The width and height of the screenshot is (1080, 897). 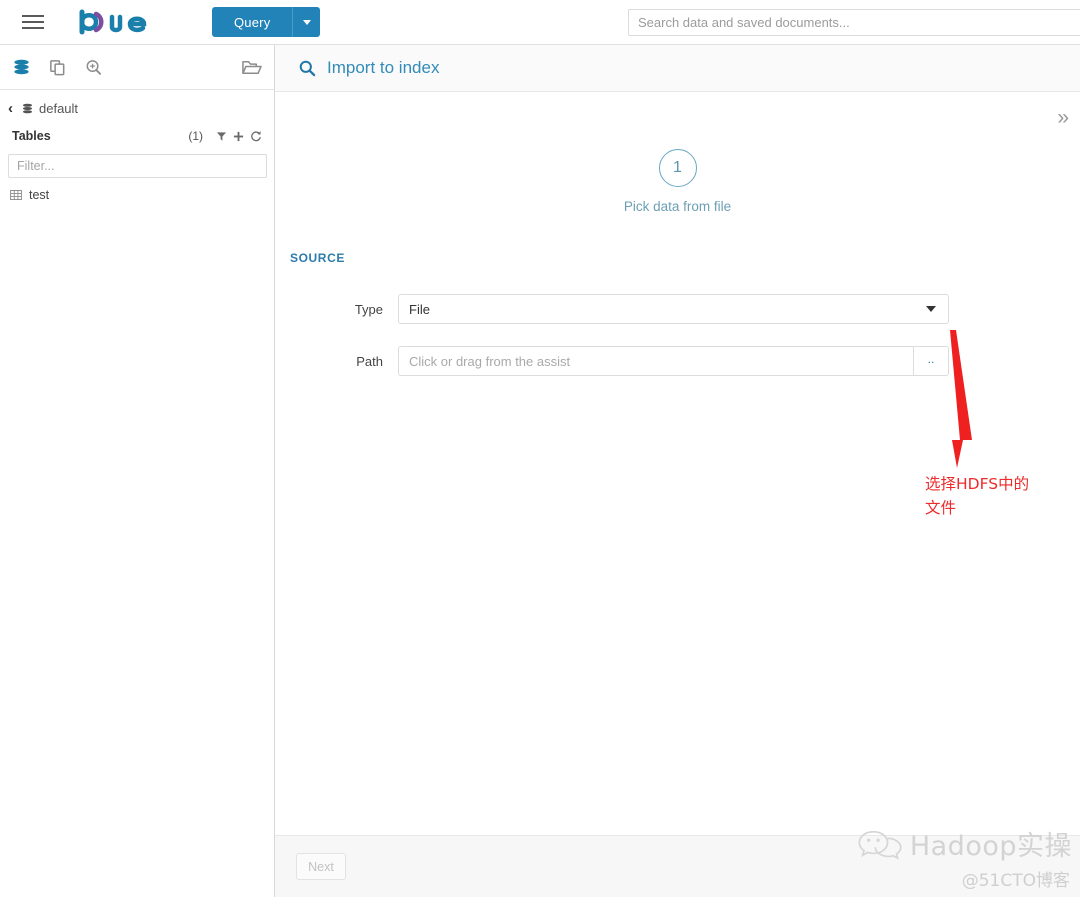 What do you see at coordinates (383, 67) in the screenshot?
I see `page-title: Import to index` at bounding box center [383, 67].